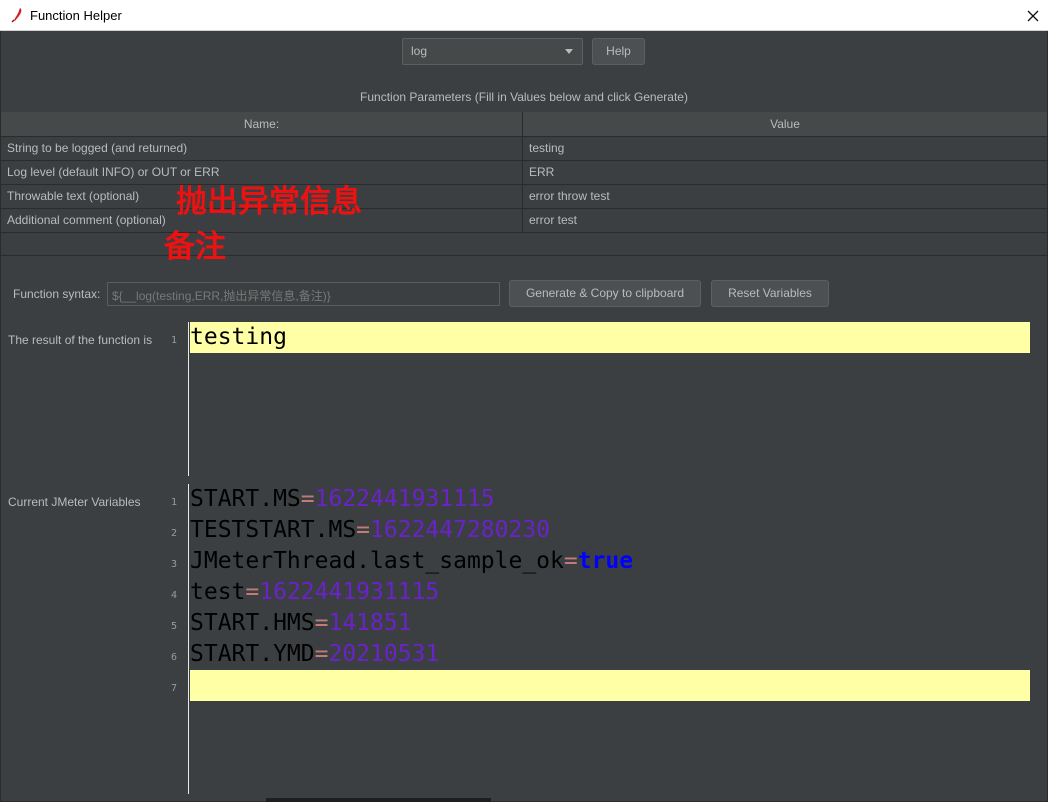 The image size is (1048, 802). Describe the element at coordinates (262, 124) in the screenshot. I see `column-header-name: Name:` at that location.